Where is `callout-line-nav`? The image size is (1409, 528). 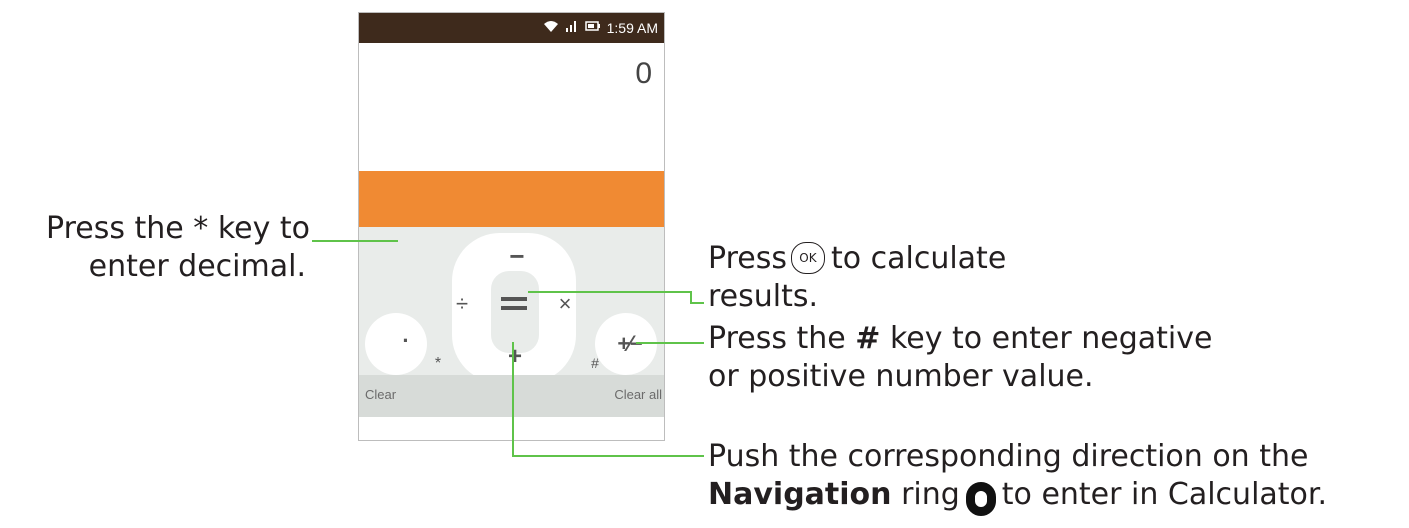
callout-line-nav is located at coordinates (608, 456).